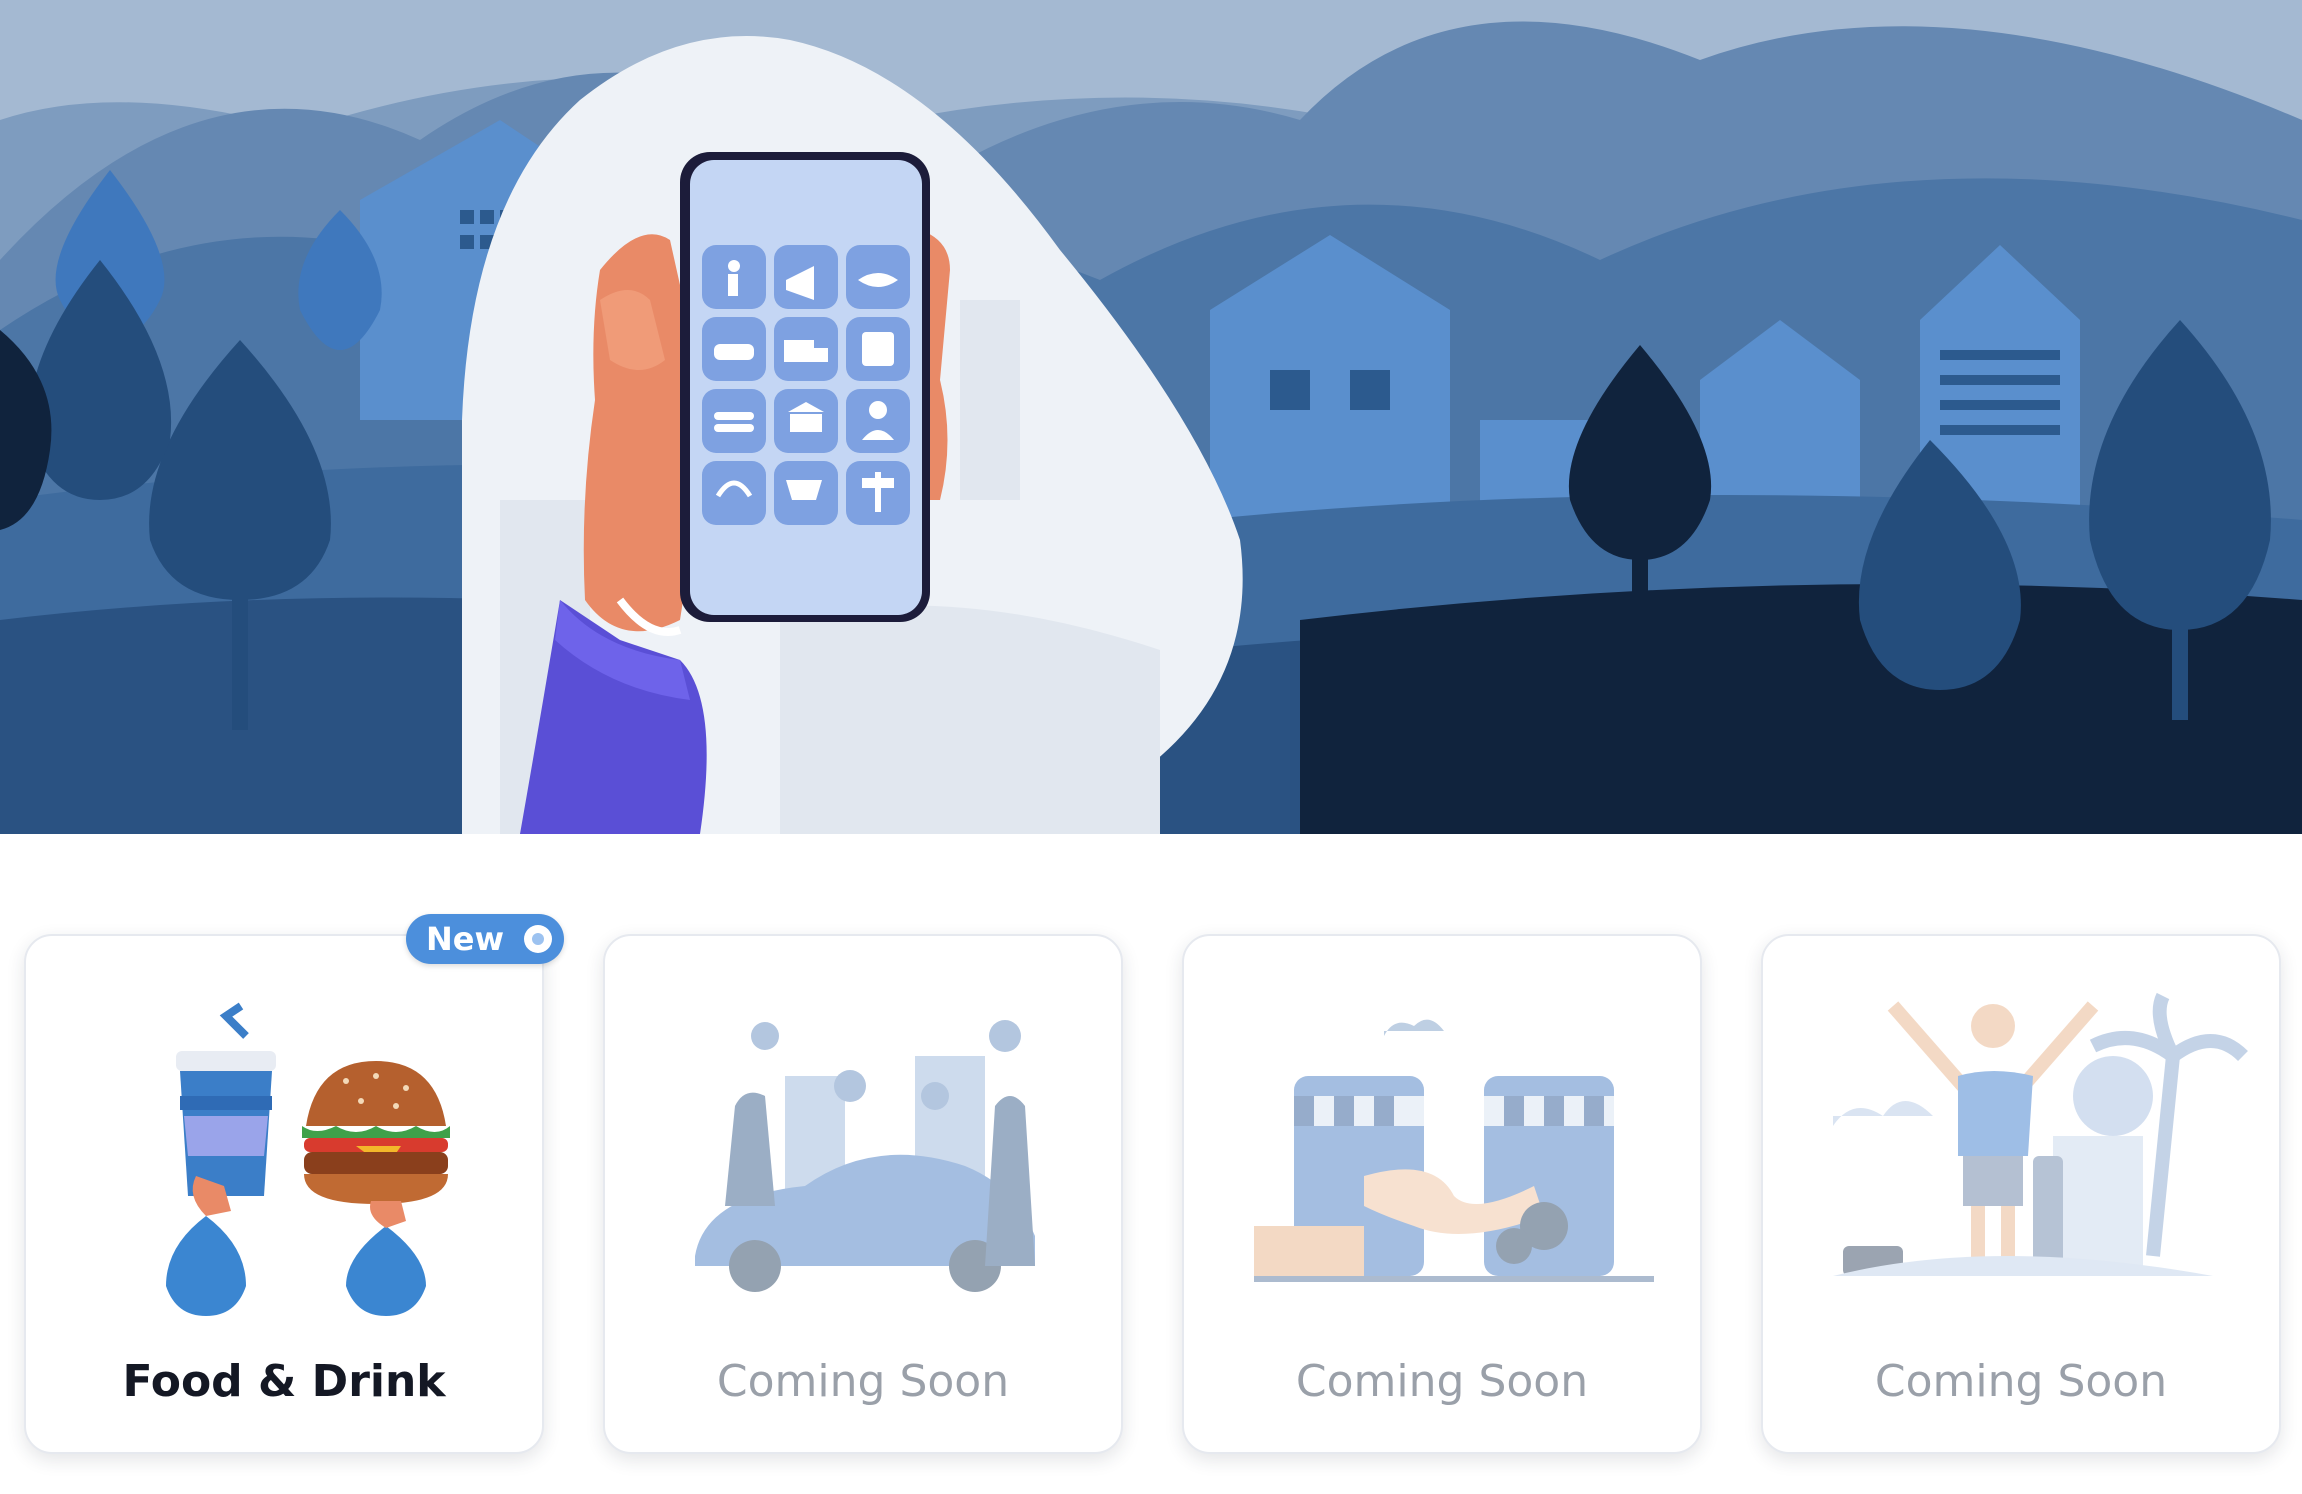 The image size is (2302, 1494). I want to click on category-card-coming-soon-2: Coming Soon, so click(1442, 1194).